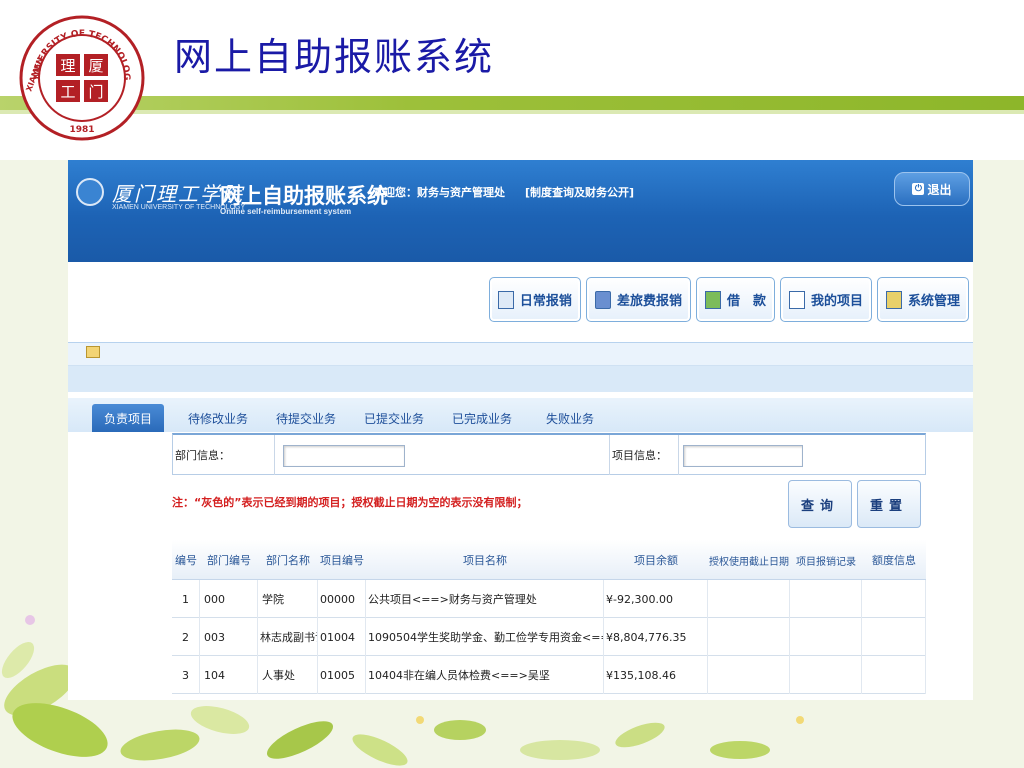 This screenshot has height=768, width=1024. I want to click on ledger-icon, so click(505, 299).